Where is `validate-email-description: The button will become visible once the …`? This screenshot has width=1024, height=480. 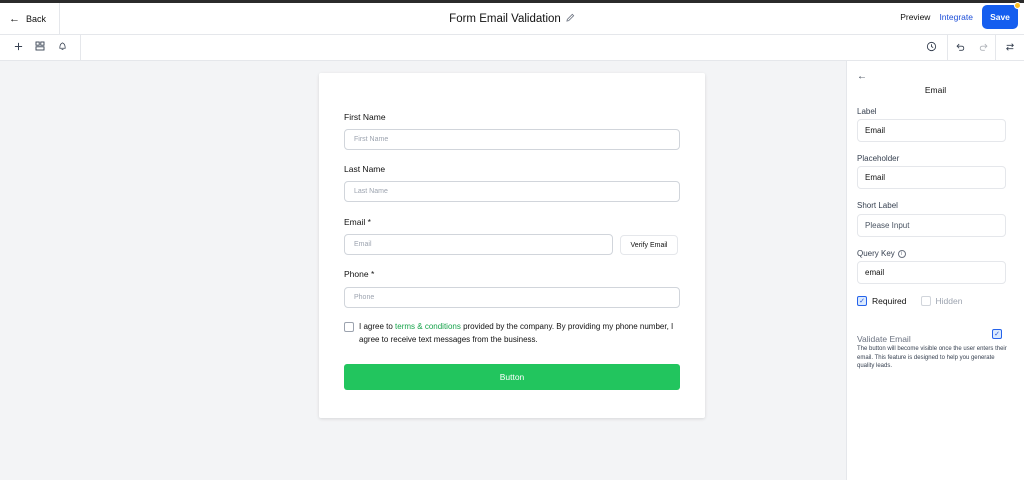
validate-email-description: The button will become visible once the … is located at coordinates (932, 357).